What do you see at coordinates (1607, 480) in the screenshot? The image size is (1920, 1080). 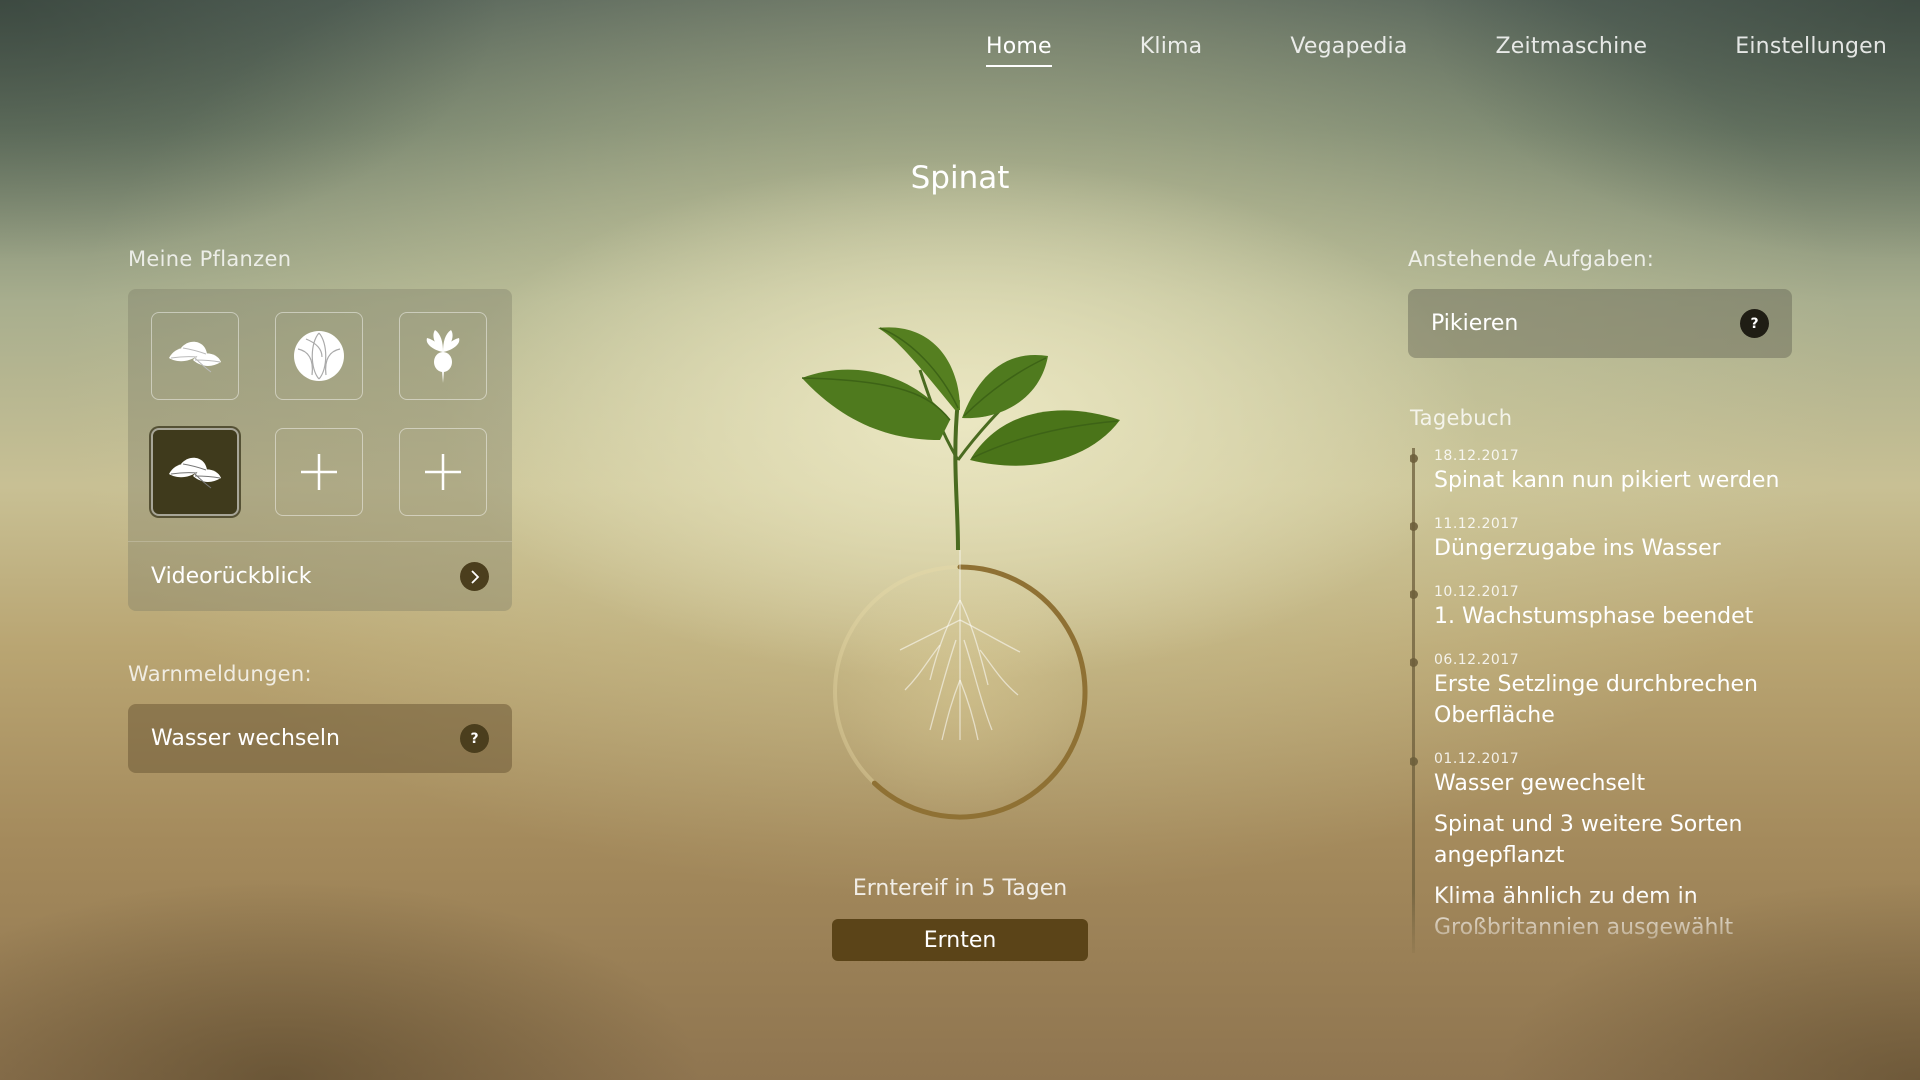 I see `diary-entry-text: Spinat kann nun pikiert werden` at bounding box center [1607, 480].